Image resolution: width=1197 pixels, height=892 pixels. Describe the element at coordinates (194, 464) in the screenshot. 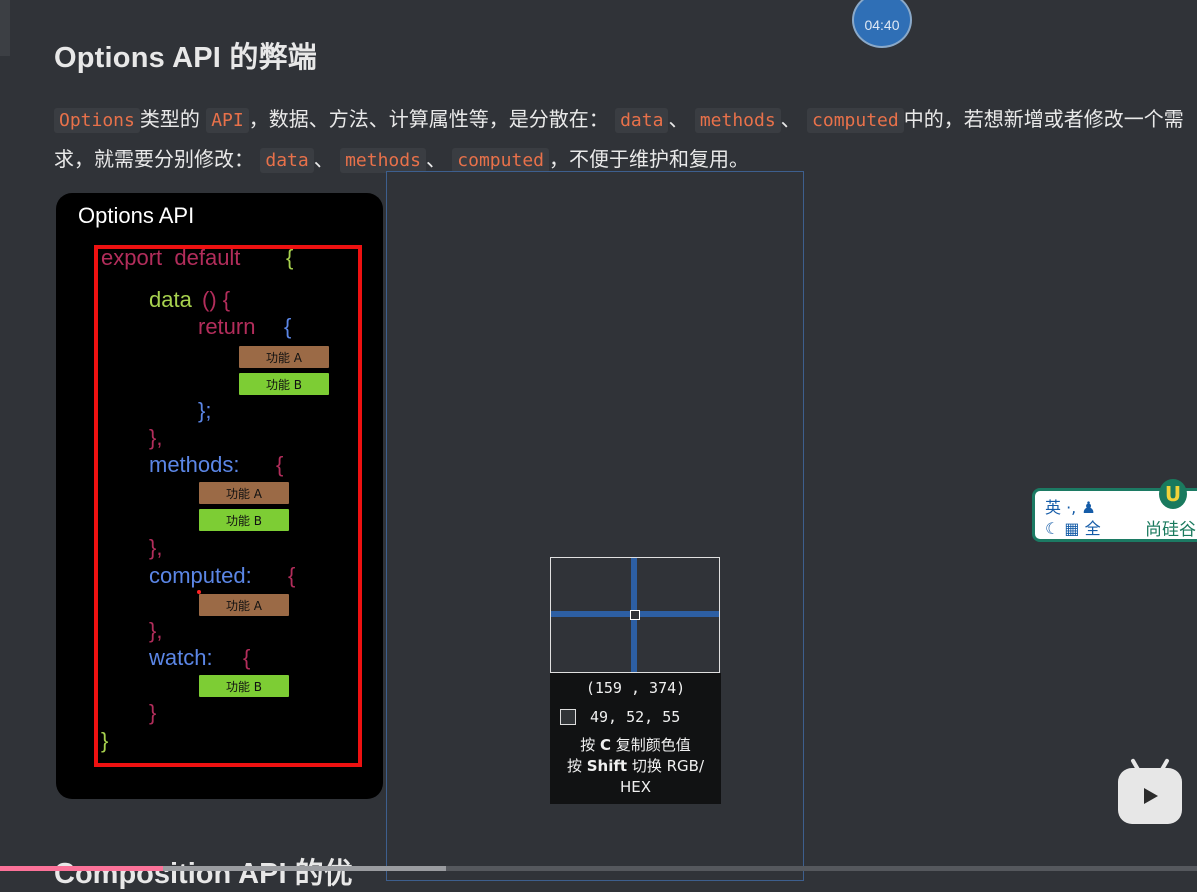

I see `code-methods-key: methods:` at that location.